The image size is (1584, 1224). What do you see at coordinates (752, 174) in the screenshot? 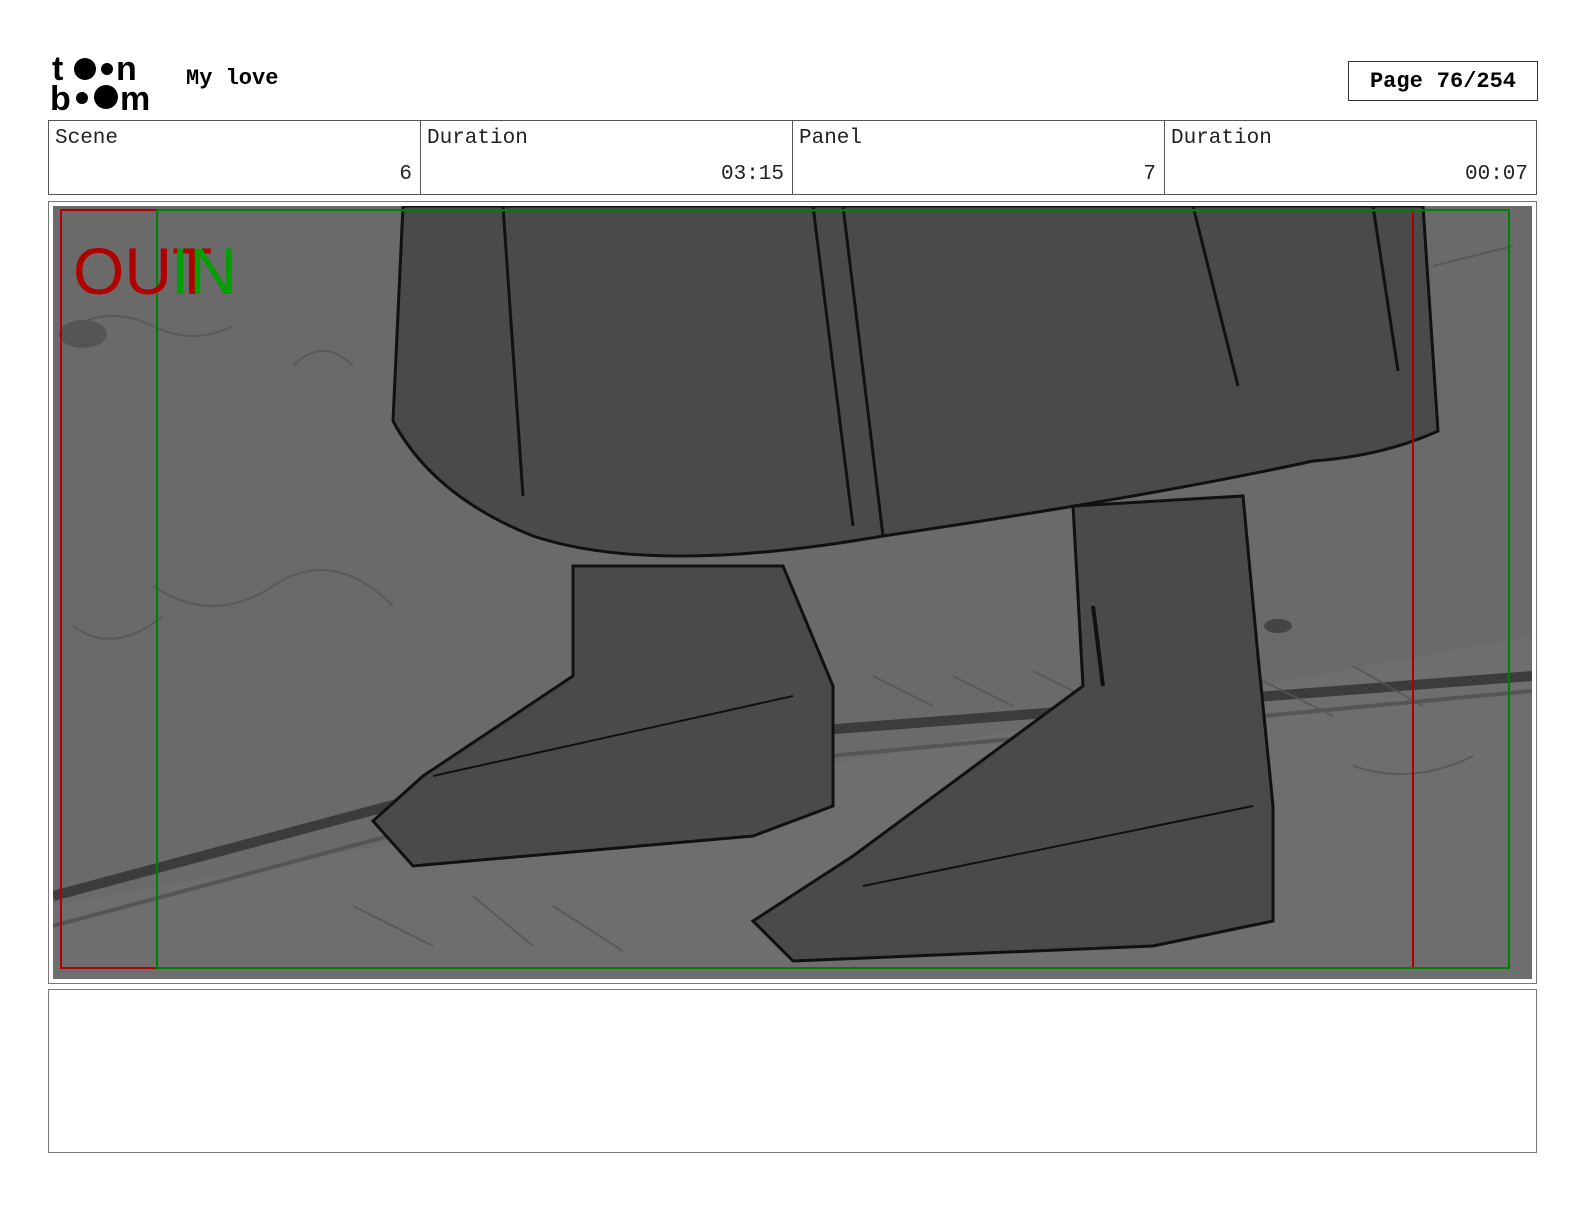
I see `scene-duration-value: 03:15` at bounding box center [752, 174].